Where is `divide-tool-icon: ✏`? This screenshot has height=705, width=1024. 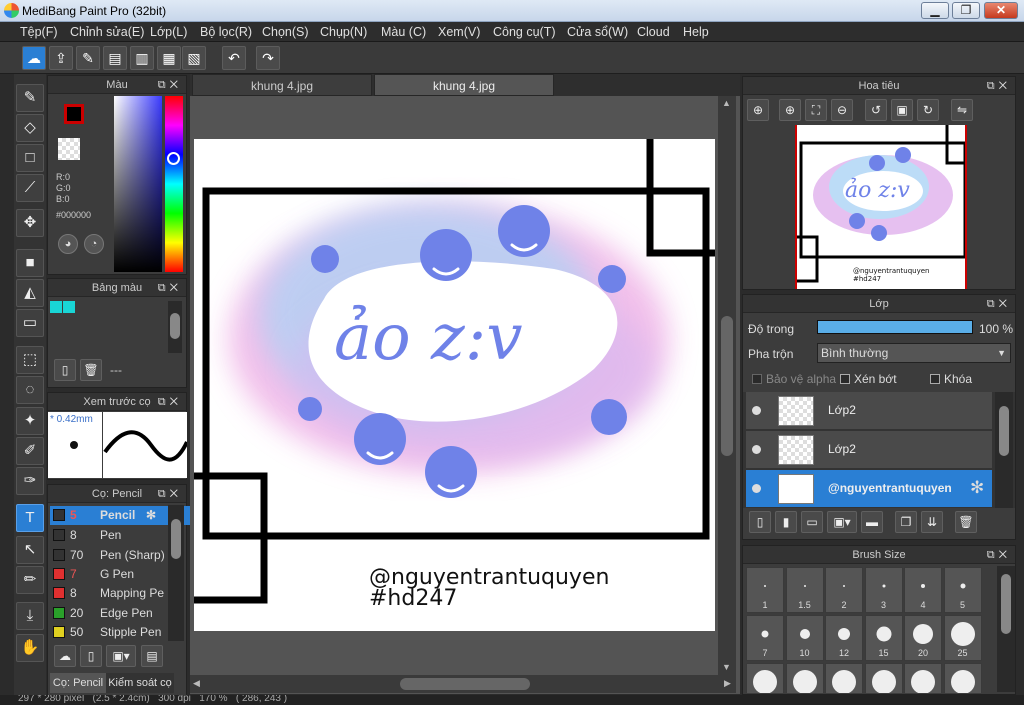 divide-tool-icon: ✏ is located at coordinates (30, 580).